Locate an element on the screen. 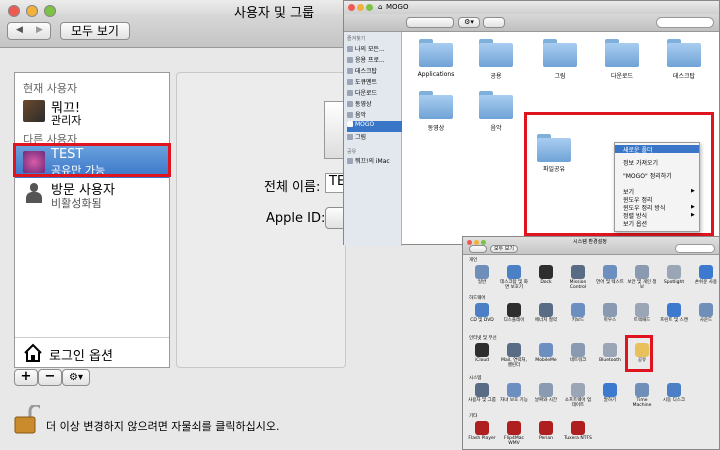  back-arrow-icon: ◀ is located at coordinates (19, 30).